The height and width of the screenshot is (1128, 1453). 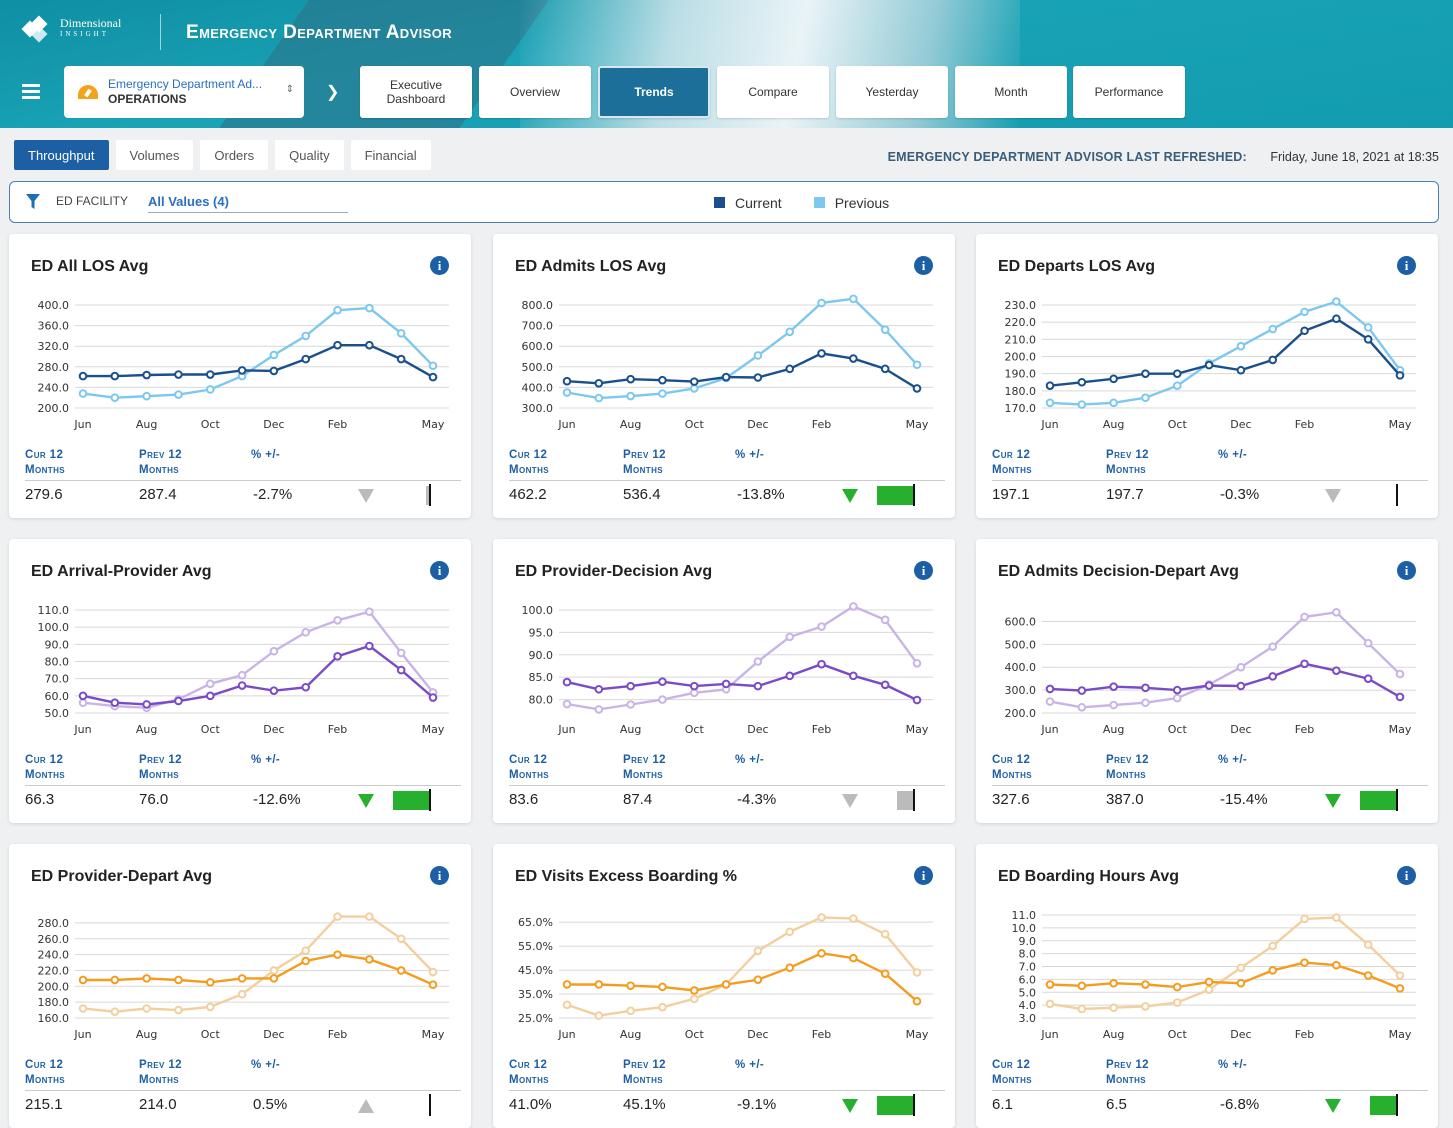 What do you see at coordinates (535, 92) in the screenshot?
I see `nav-tab-overview: Overview` at bounding box center [535, 92].